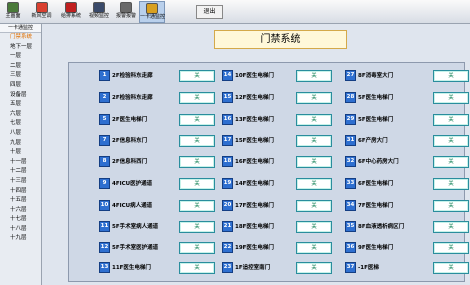  What do you see at coordinates (20, 57) in the screenshot?
I see `sidebar-floor-item: 一层` at bounding box center [20, 57].